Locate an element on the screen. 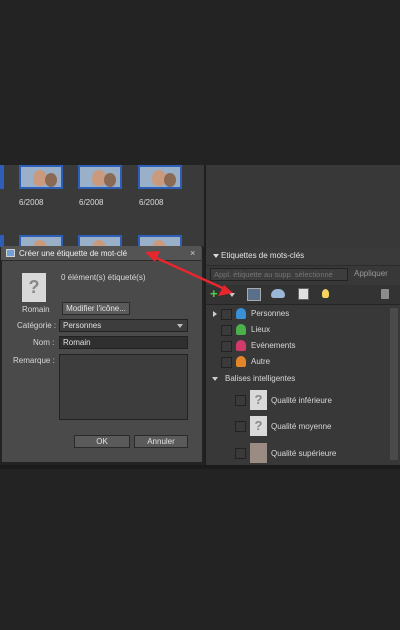 The image size is (400, 630). red-arrow-annotation is located at coordinates (189, 273).